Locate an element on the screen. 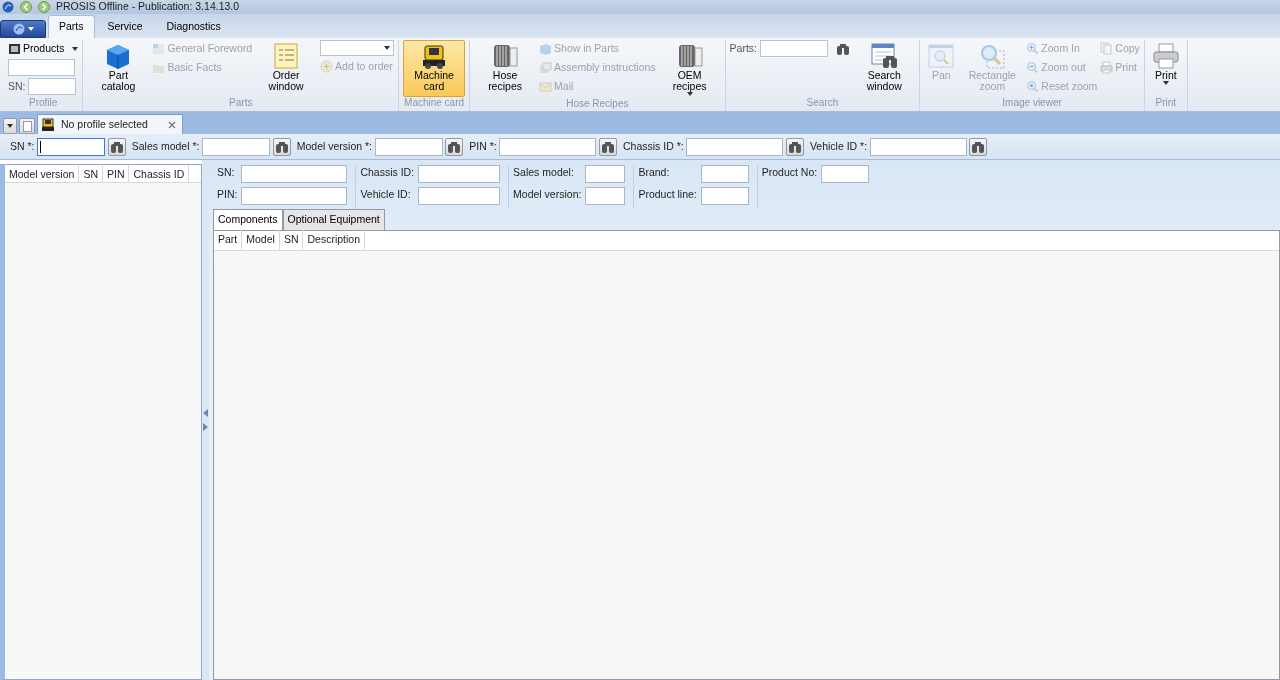 Image resolution: width=1280 pixels, height=680 pixels. group-label: Print is located at coordinates (1166, 103).